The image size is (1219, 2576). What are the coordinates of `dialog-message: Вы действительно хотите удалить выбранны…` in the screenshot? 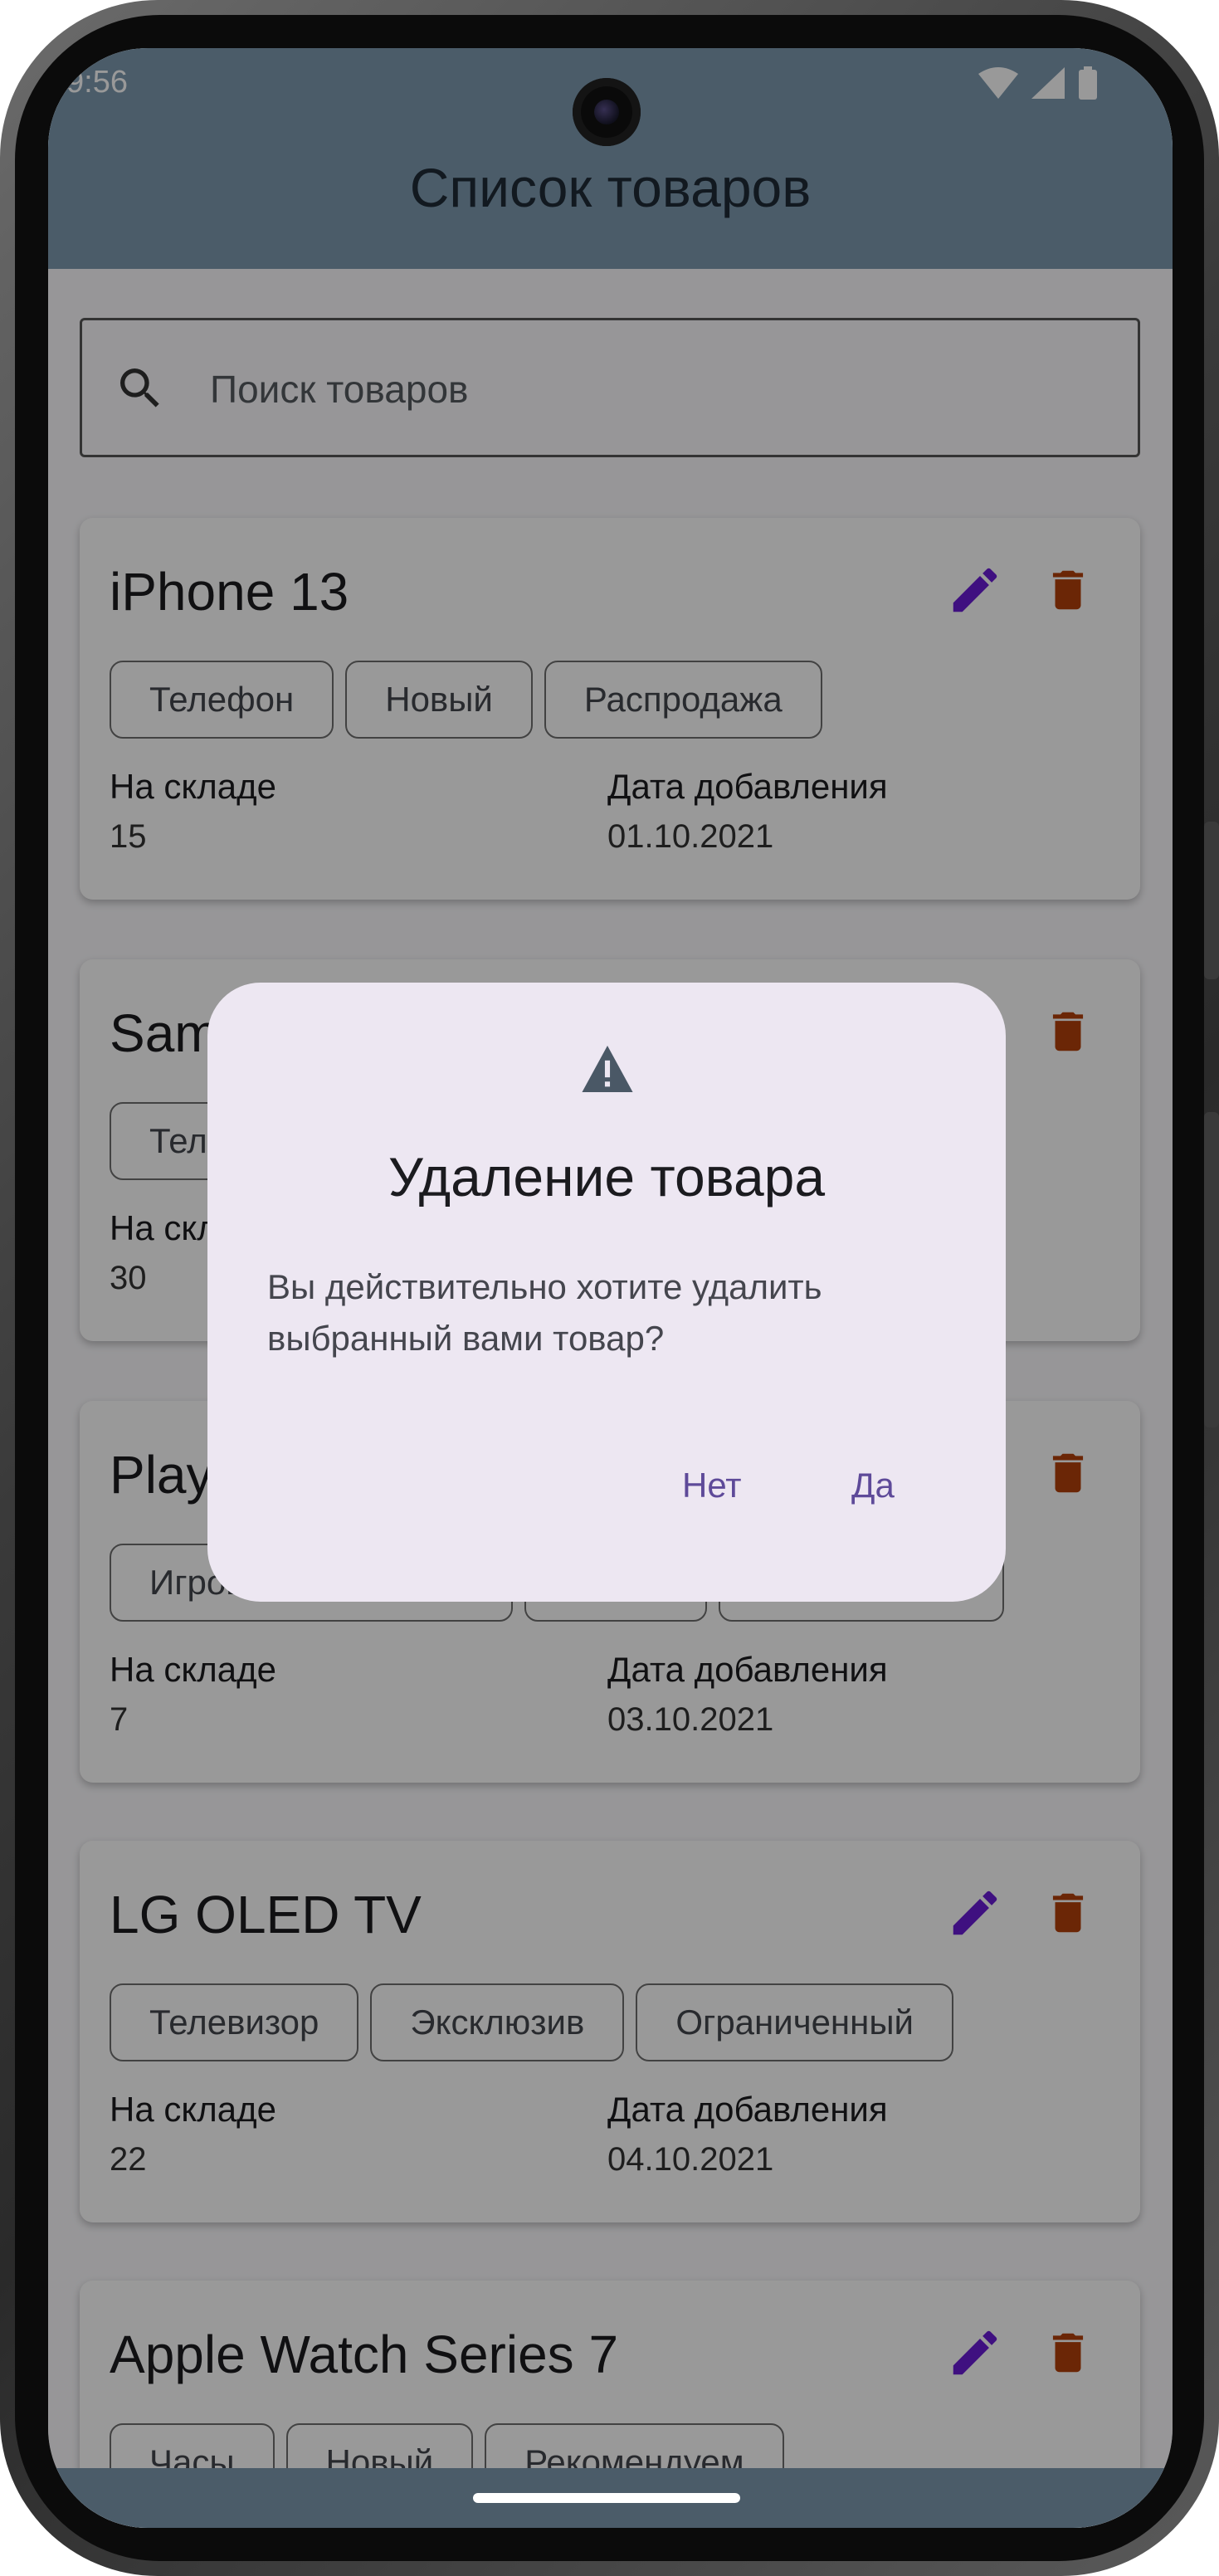 It's located at (545, 1312).